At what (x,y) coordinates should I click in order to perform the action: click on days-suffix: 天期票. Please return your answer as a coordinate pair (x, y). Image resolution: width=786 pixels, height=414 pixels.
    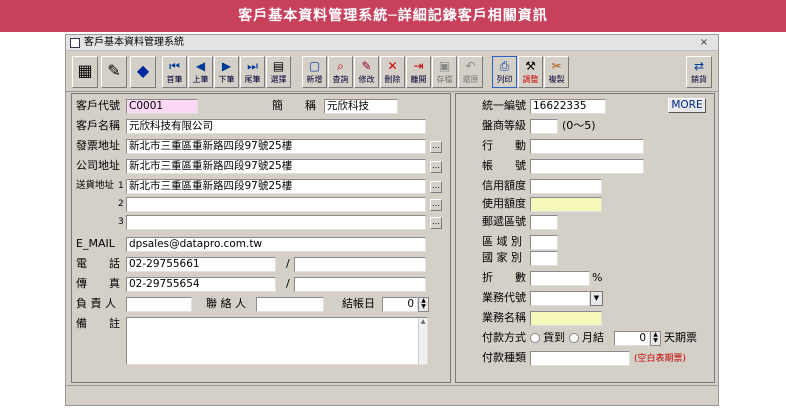
    Looking at the image, I should click on (680, 337).